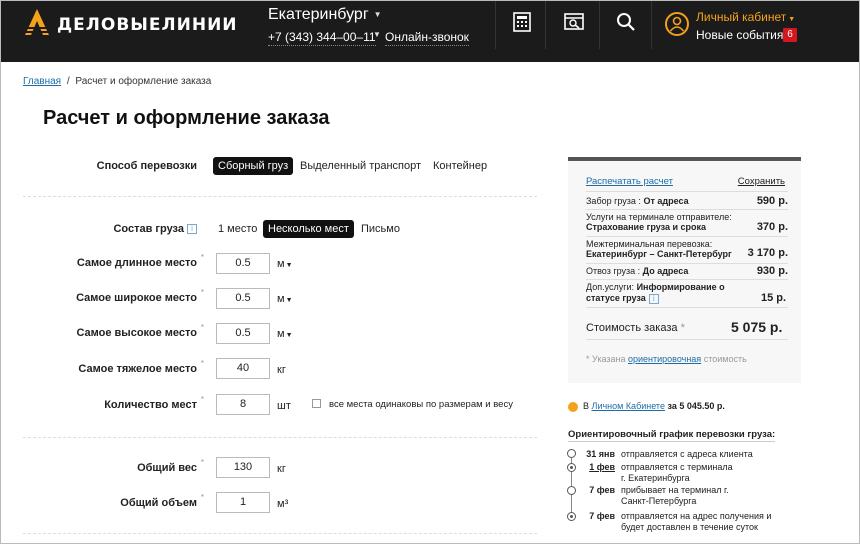  Describe the element at coordinates (281, 469) in the screenshot. I see `total-weight-unit: кг` at that location.